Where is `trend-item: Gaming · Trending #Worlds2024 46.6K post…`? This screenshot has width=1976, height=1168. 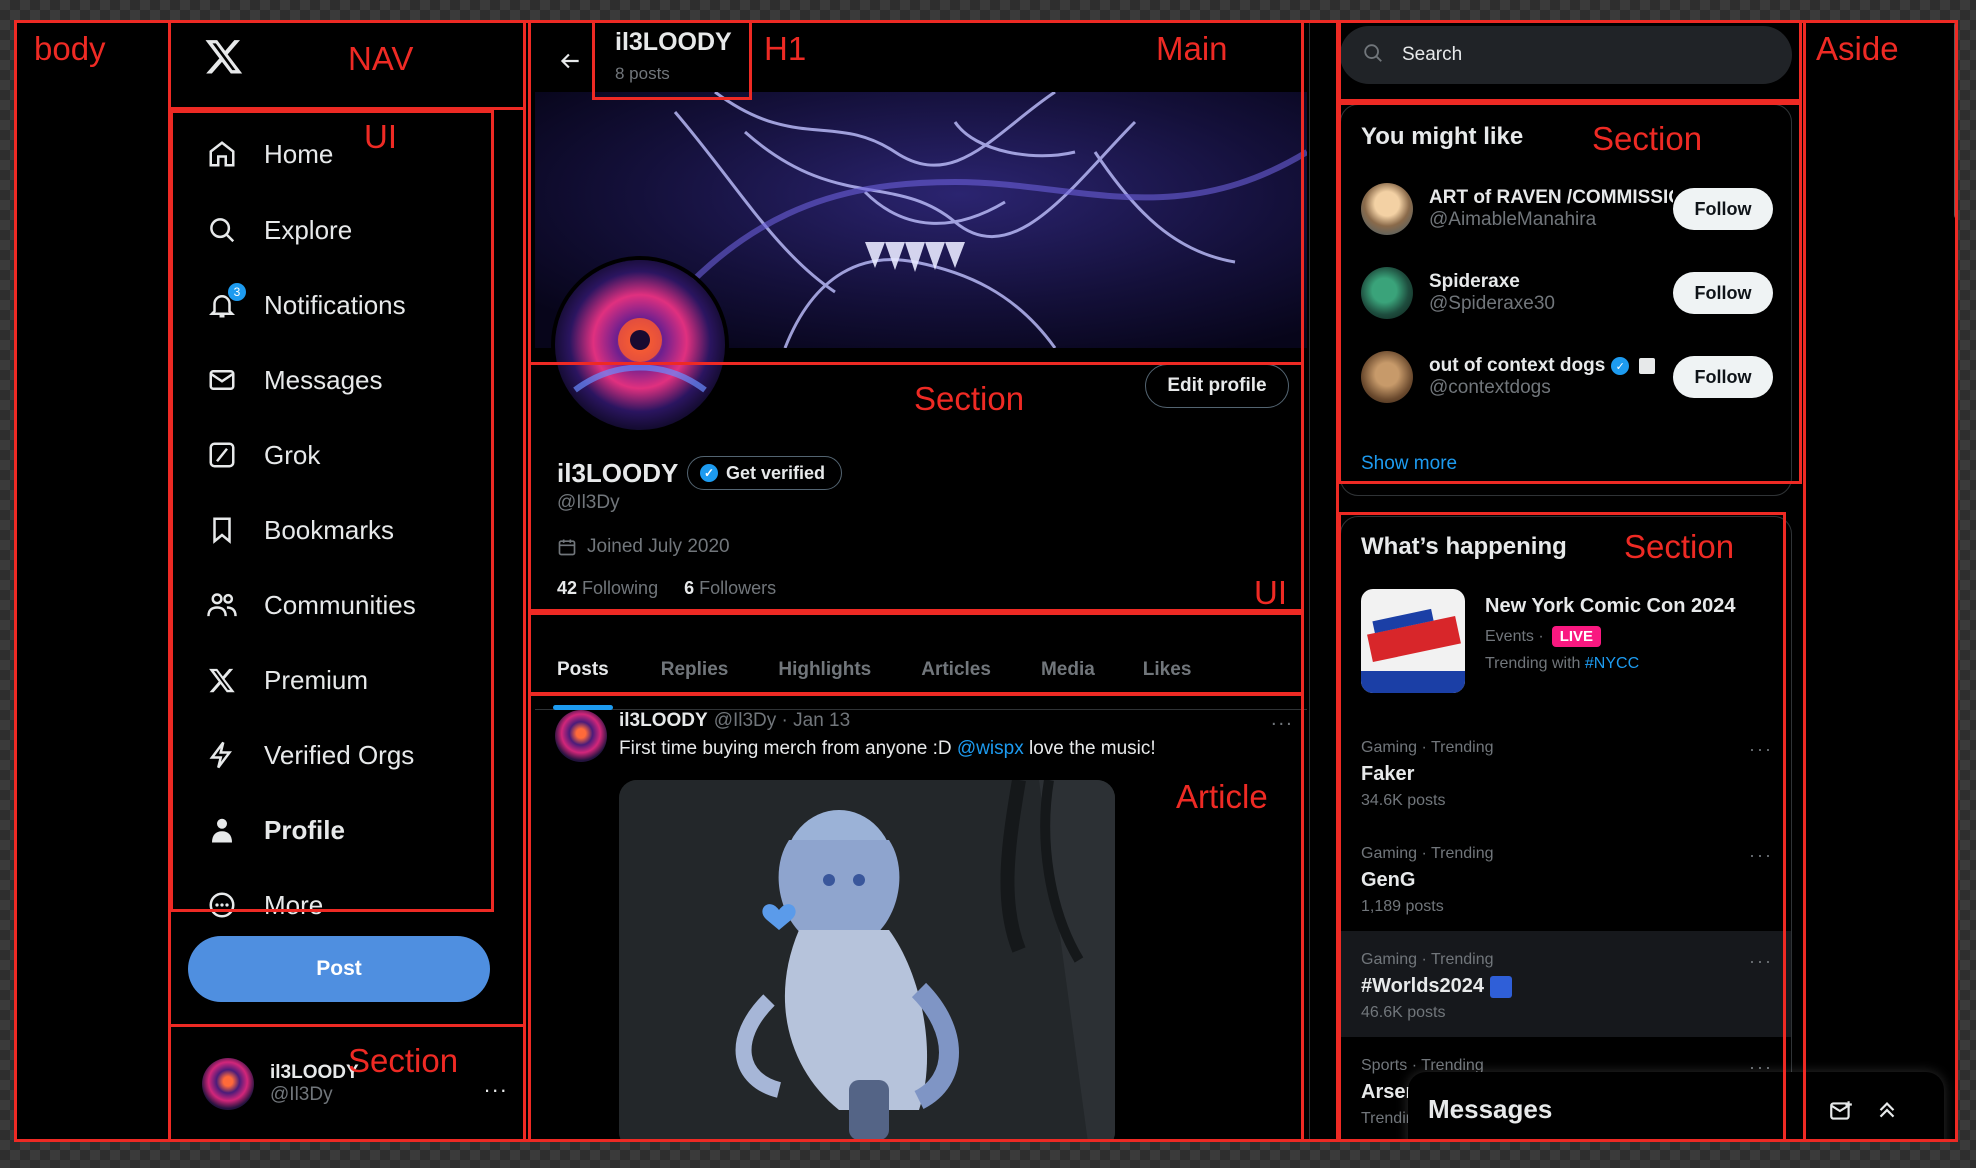 trend-item: Gaming · Trending #Worlds2024 46.6K post… is located at coordinates (1567, 986).